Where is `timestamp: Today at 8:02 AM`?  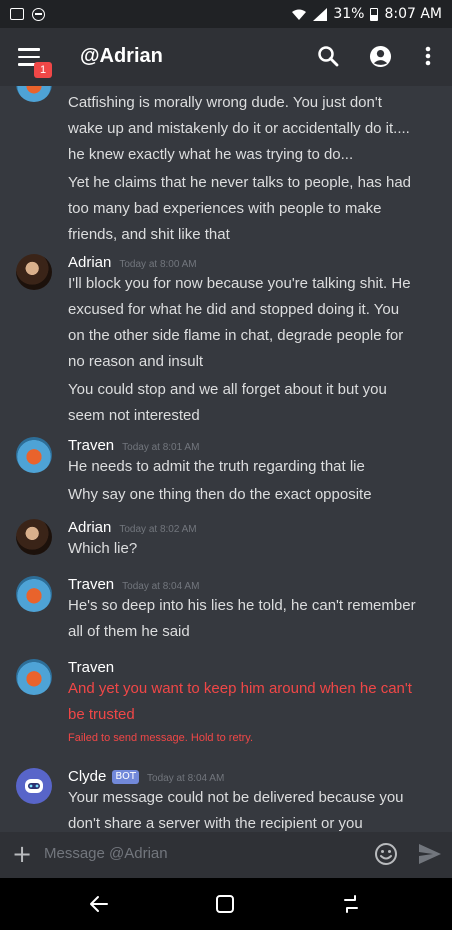
timestamp: Today at 8:02 AM is located at coordinates (158, 529).